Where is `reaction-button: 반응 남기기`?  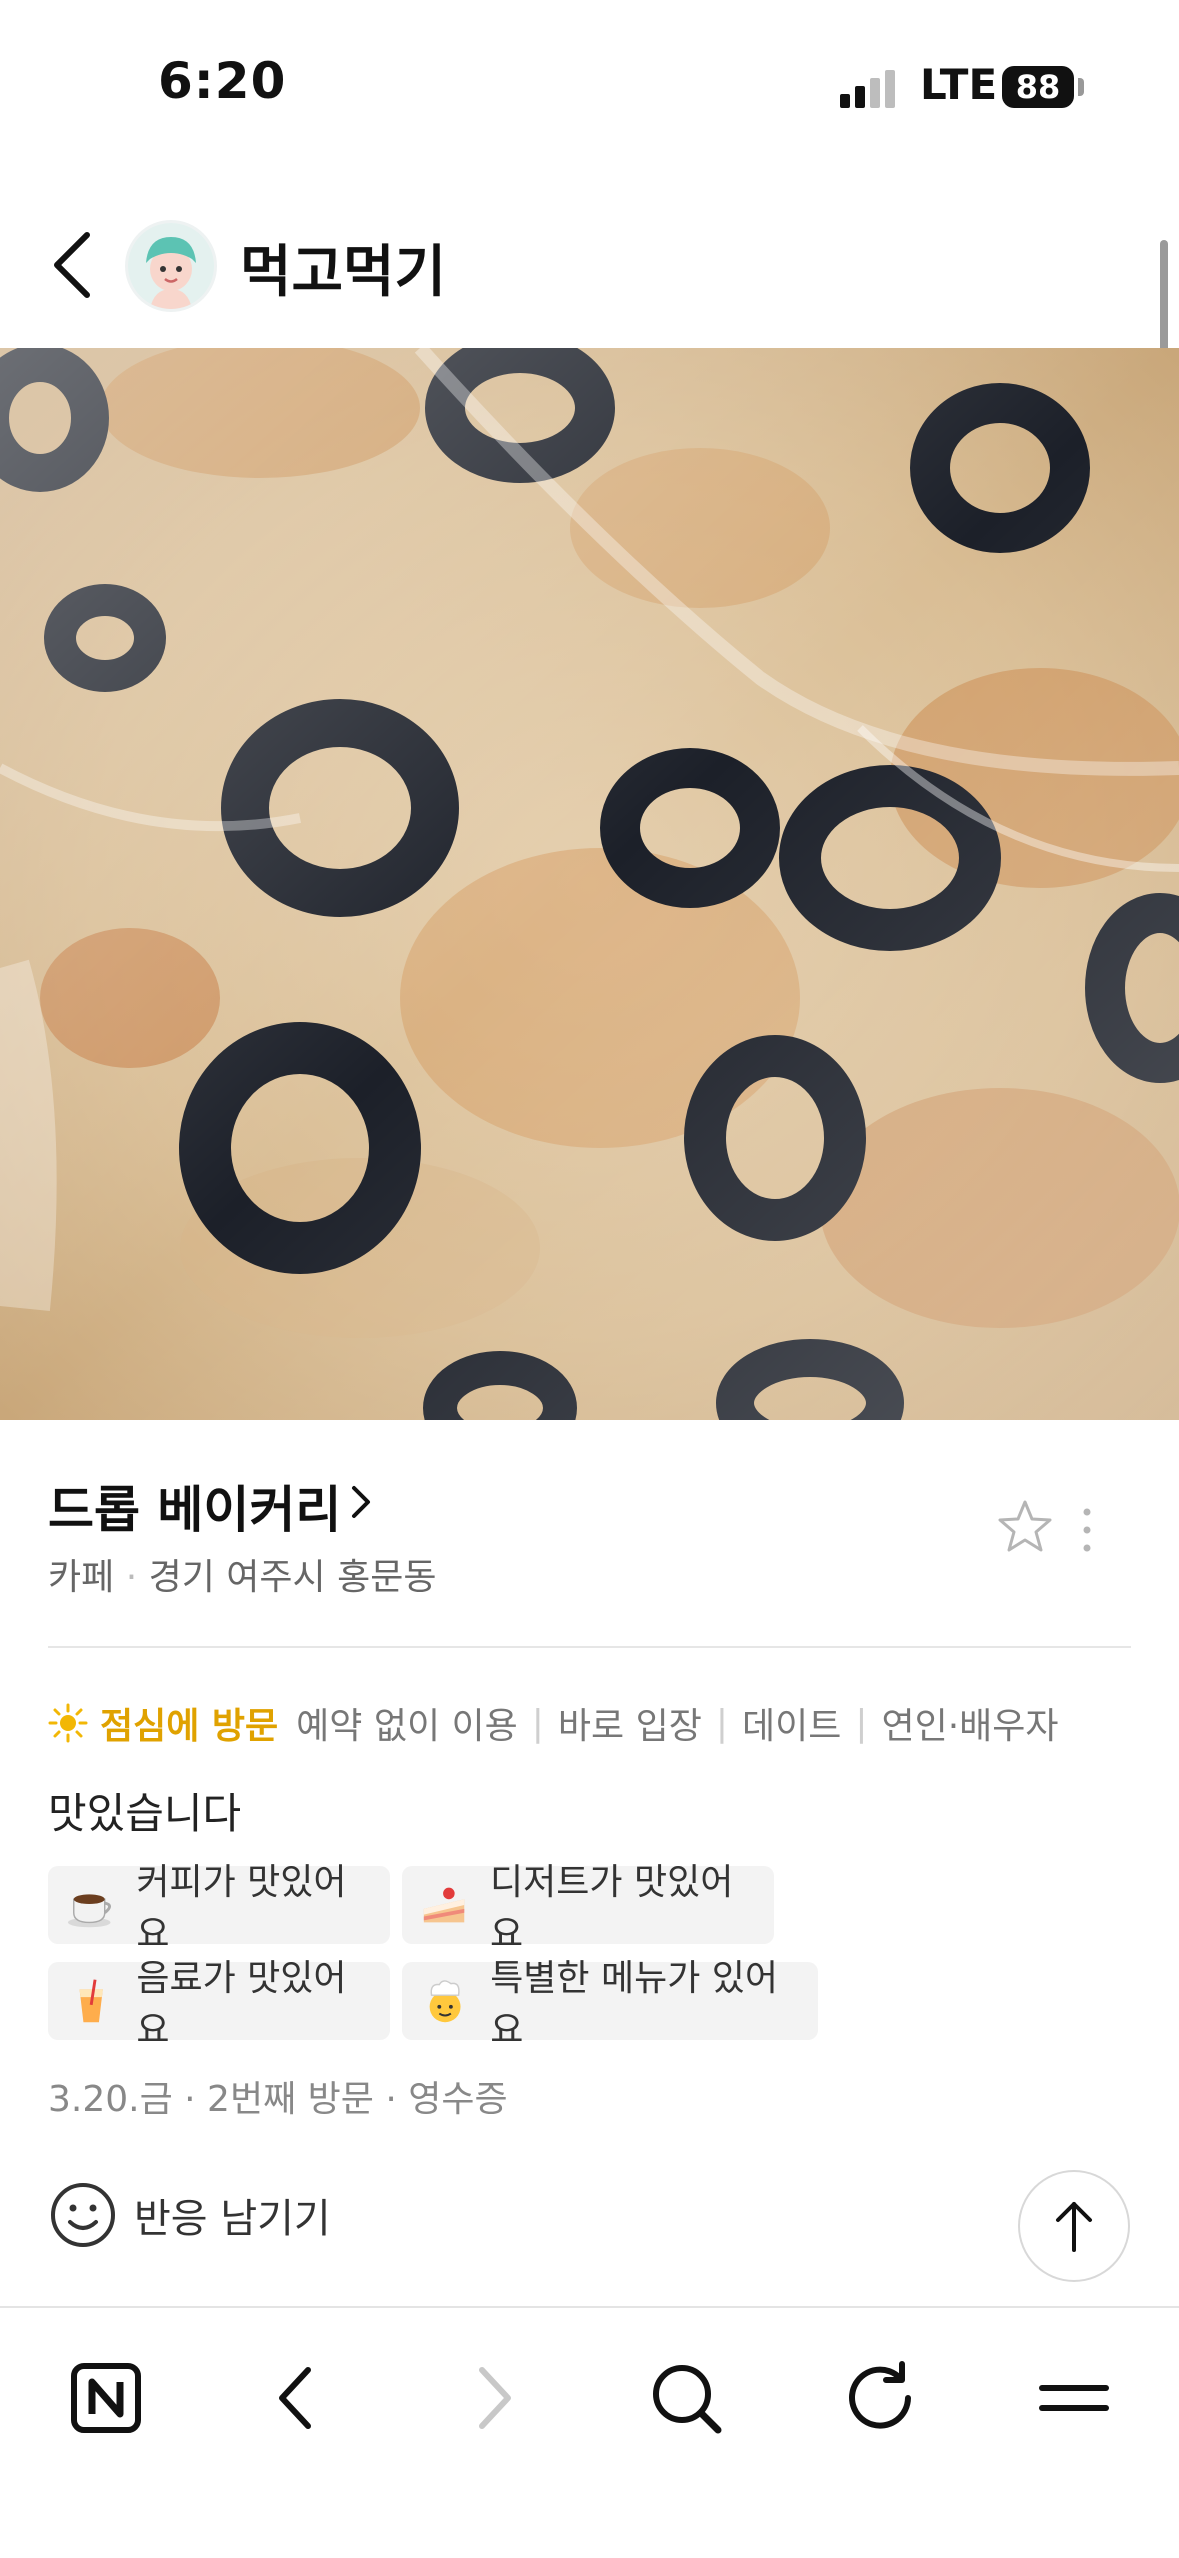 reaction-button: 반응 남기기 is located at coordinates (189, 2215).